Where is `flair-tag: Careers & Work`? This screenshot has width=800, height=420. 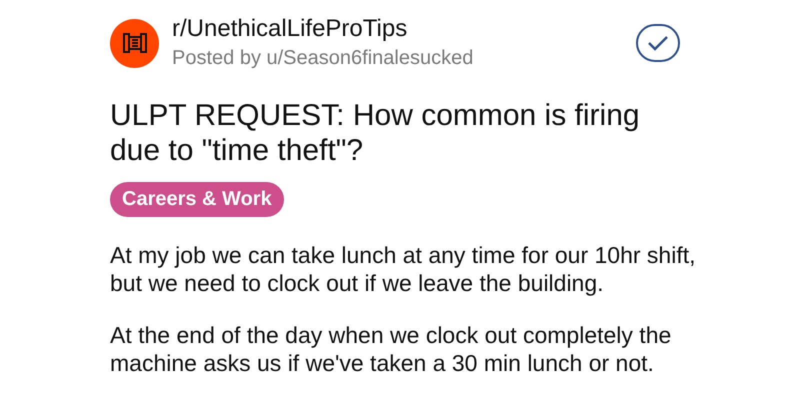
flair-tag: Careers & Work is located at coordinates (197, 199).